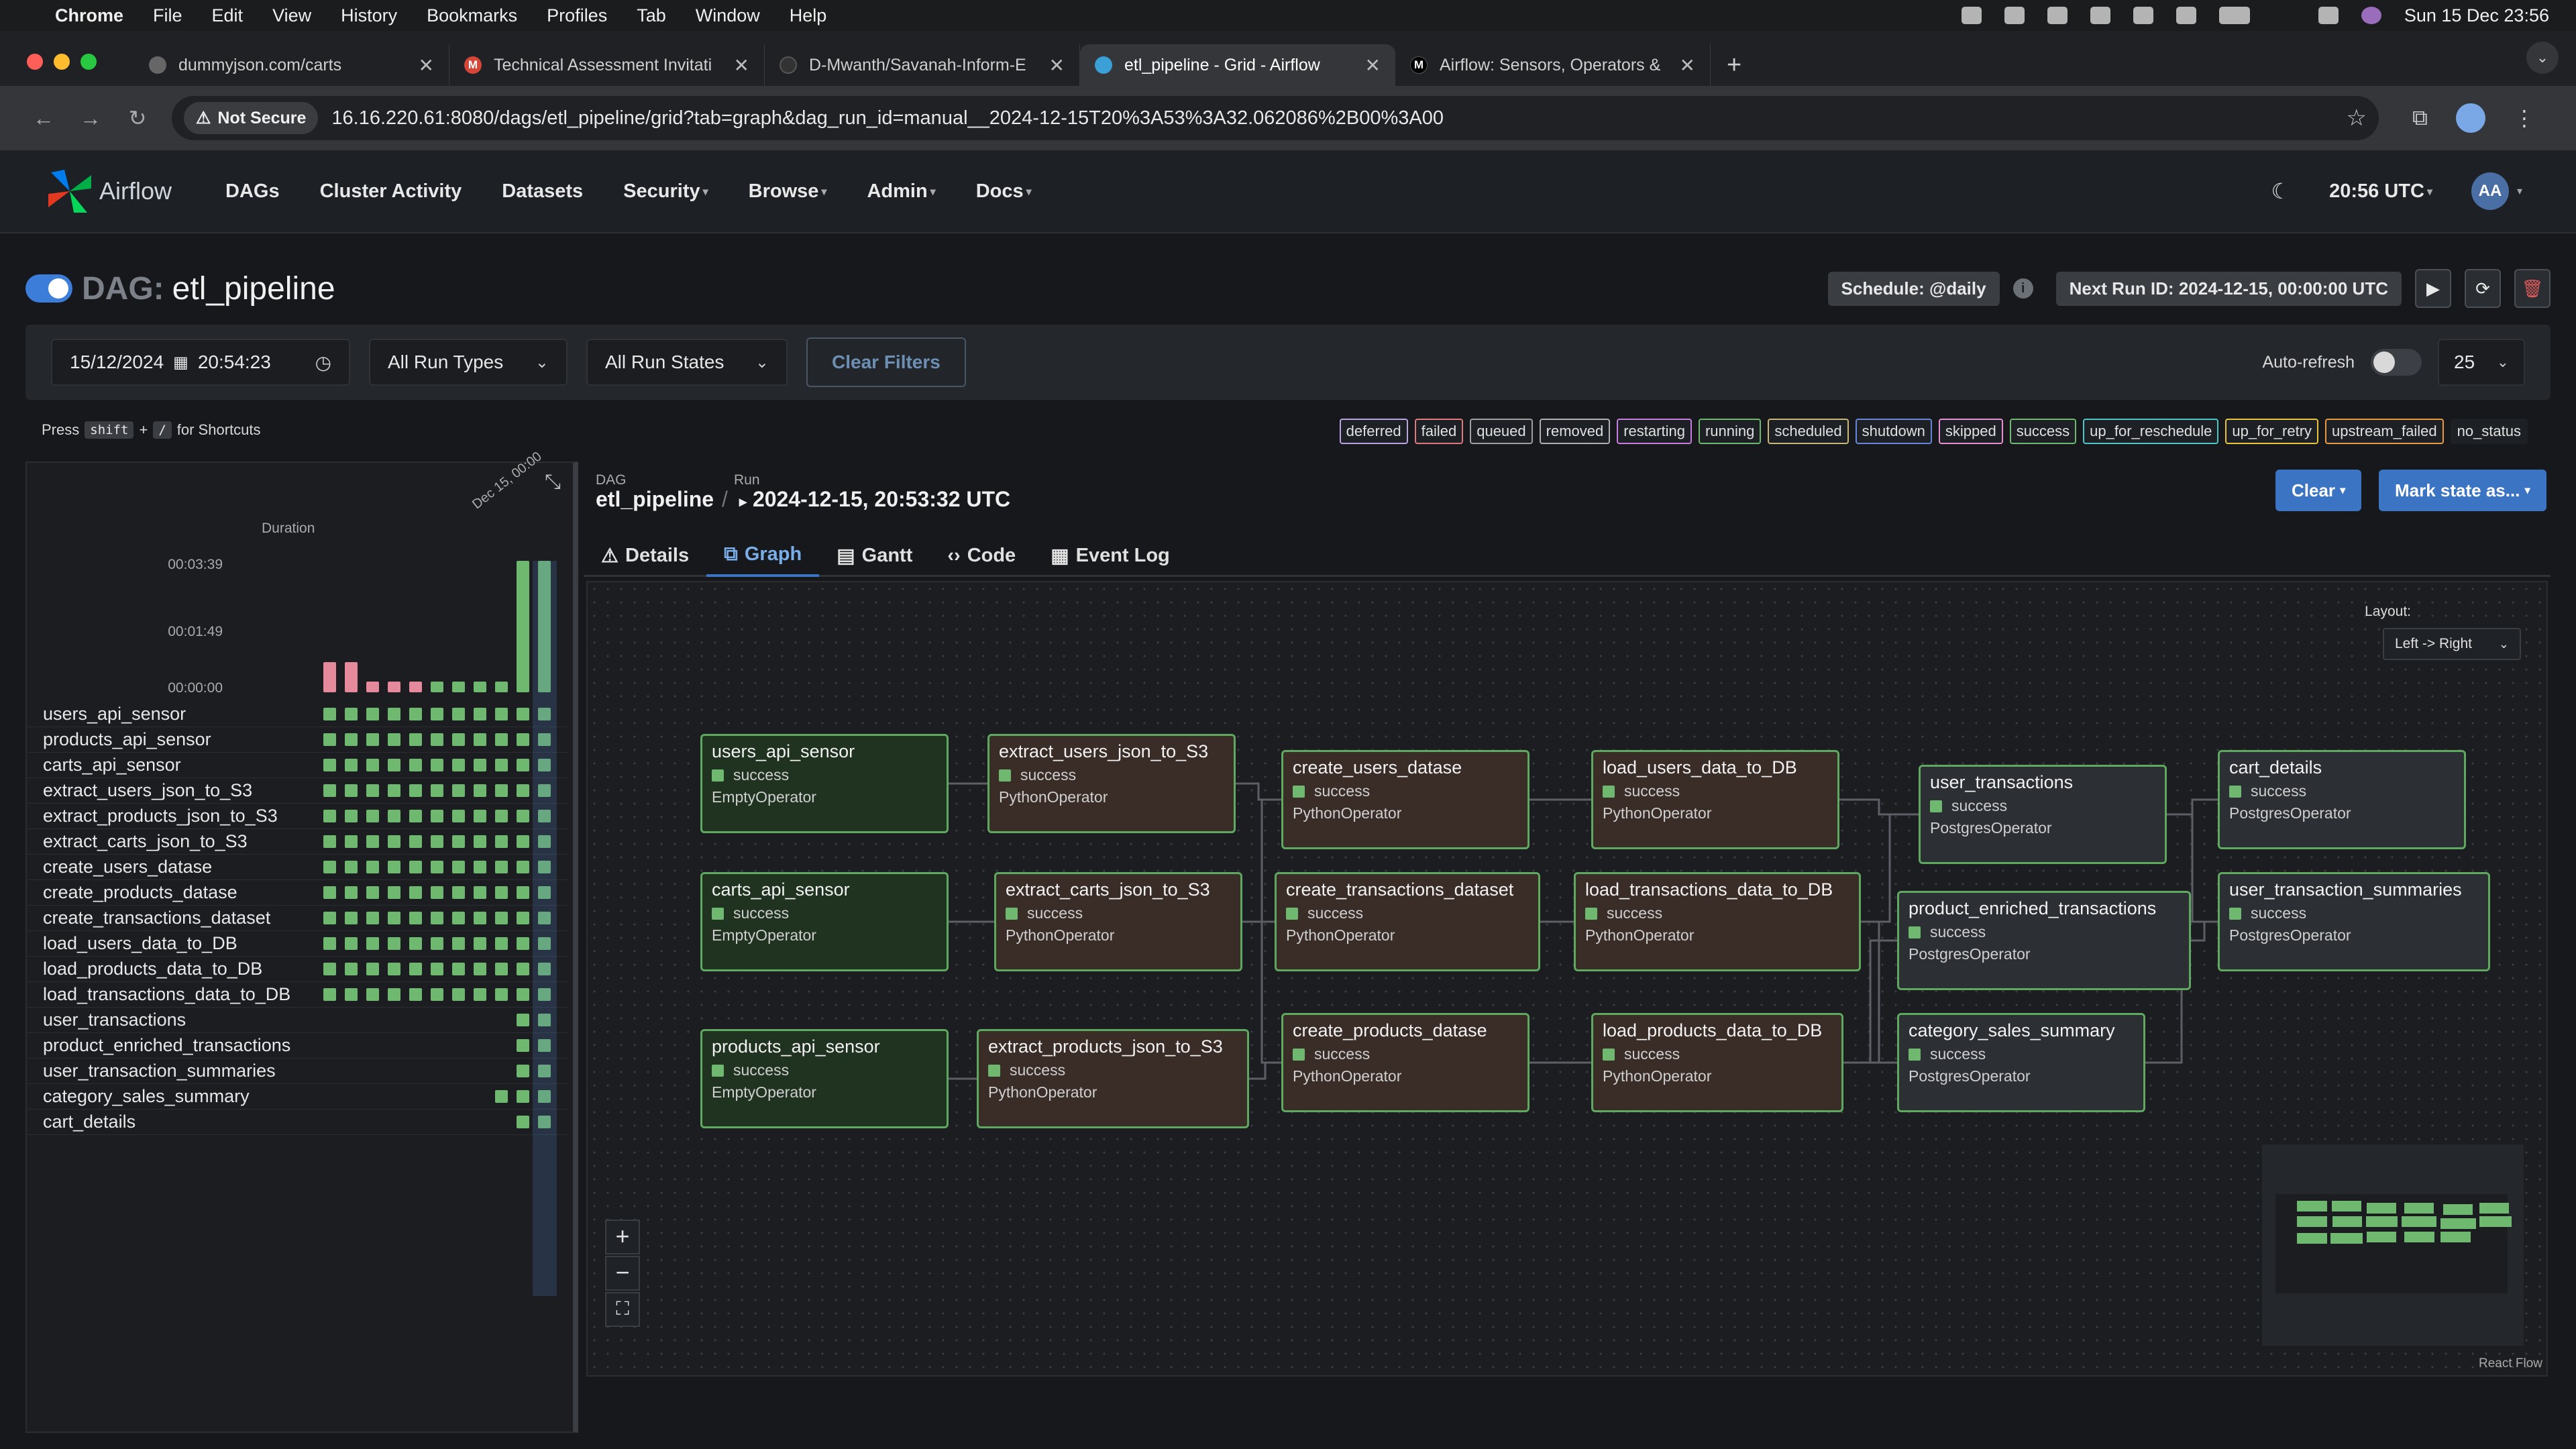 The height and width of the screenshot is (1449, 2576). What do you see at coordinates (472, 15) in the screenshot?
I see `menu-bookmarks: Bookmarks` at bounding box center [472, 15].